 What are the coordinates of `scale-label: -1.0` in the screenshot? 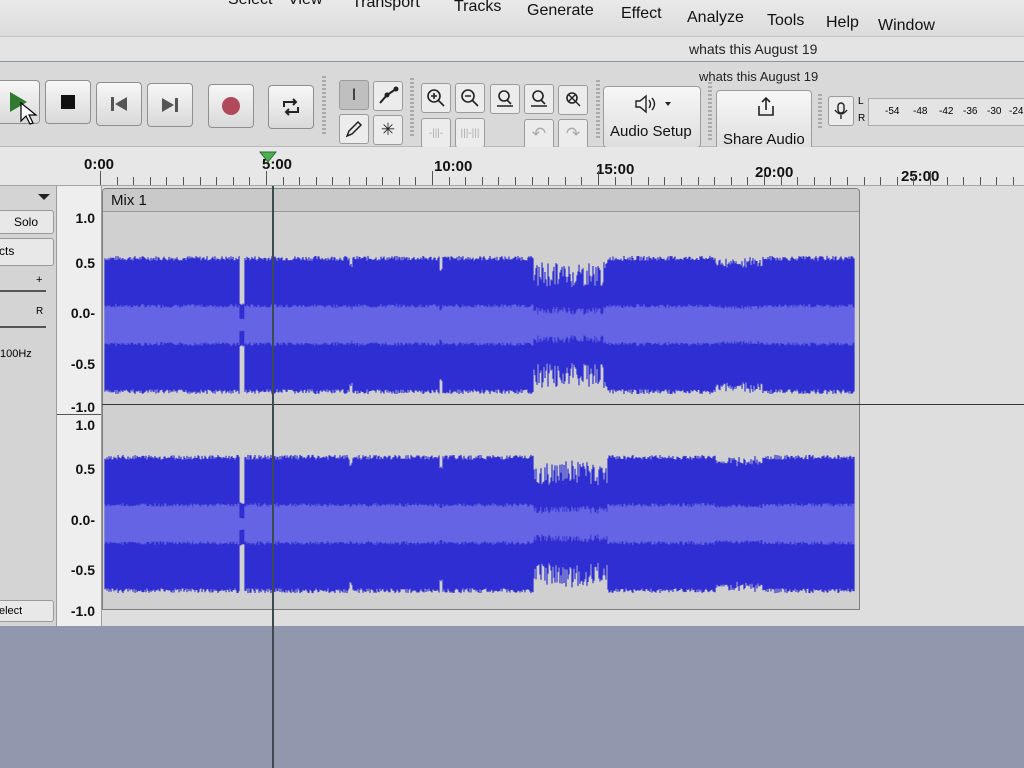 It's located at (82, 407).